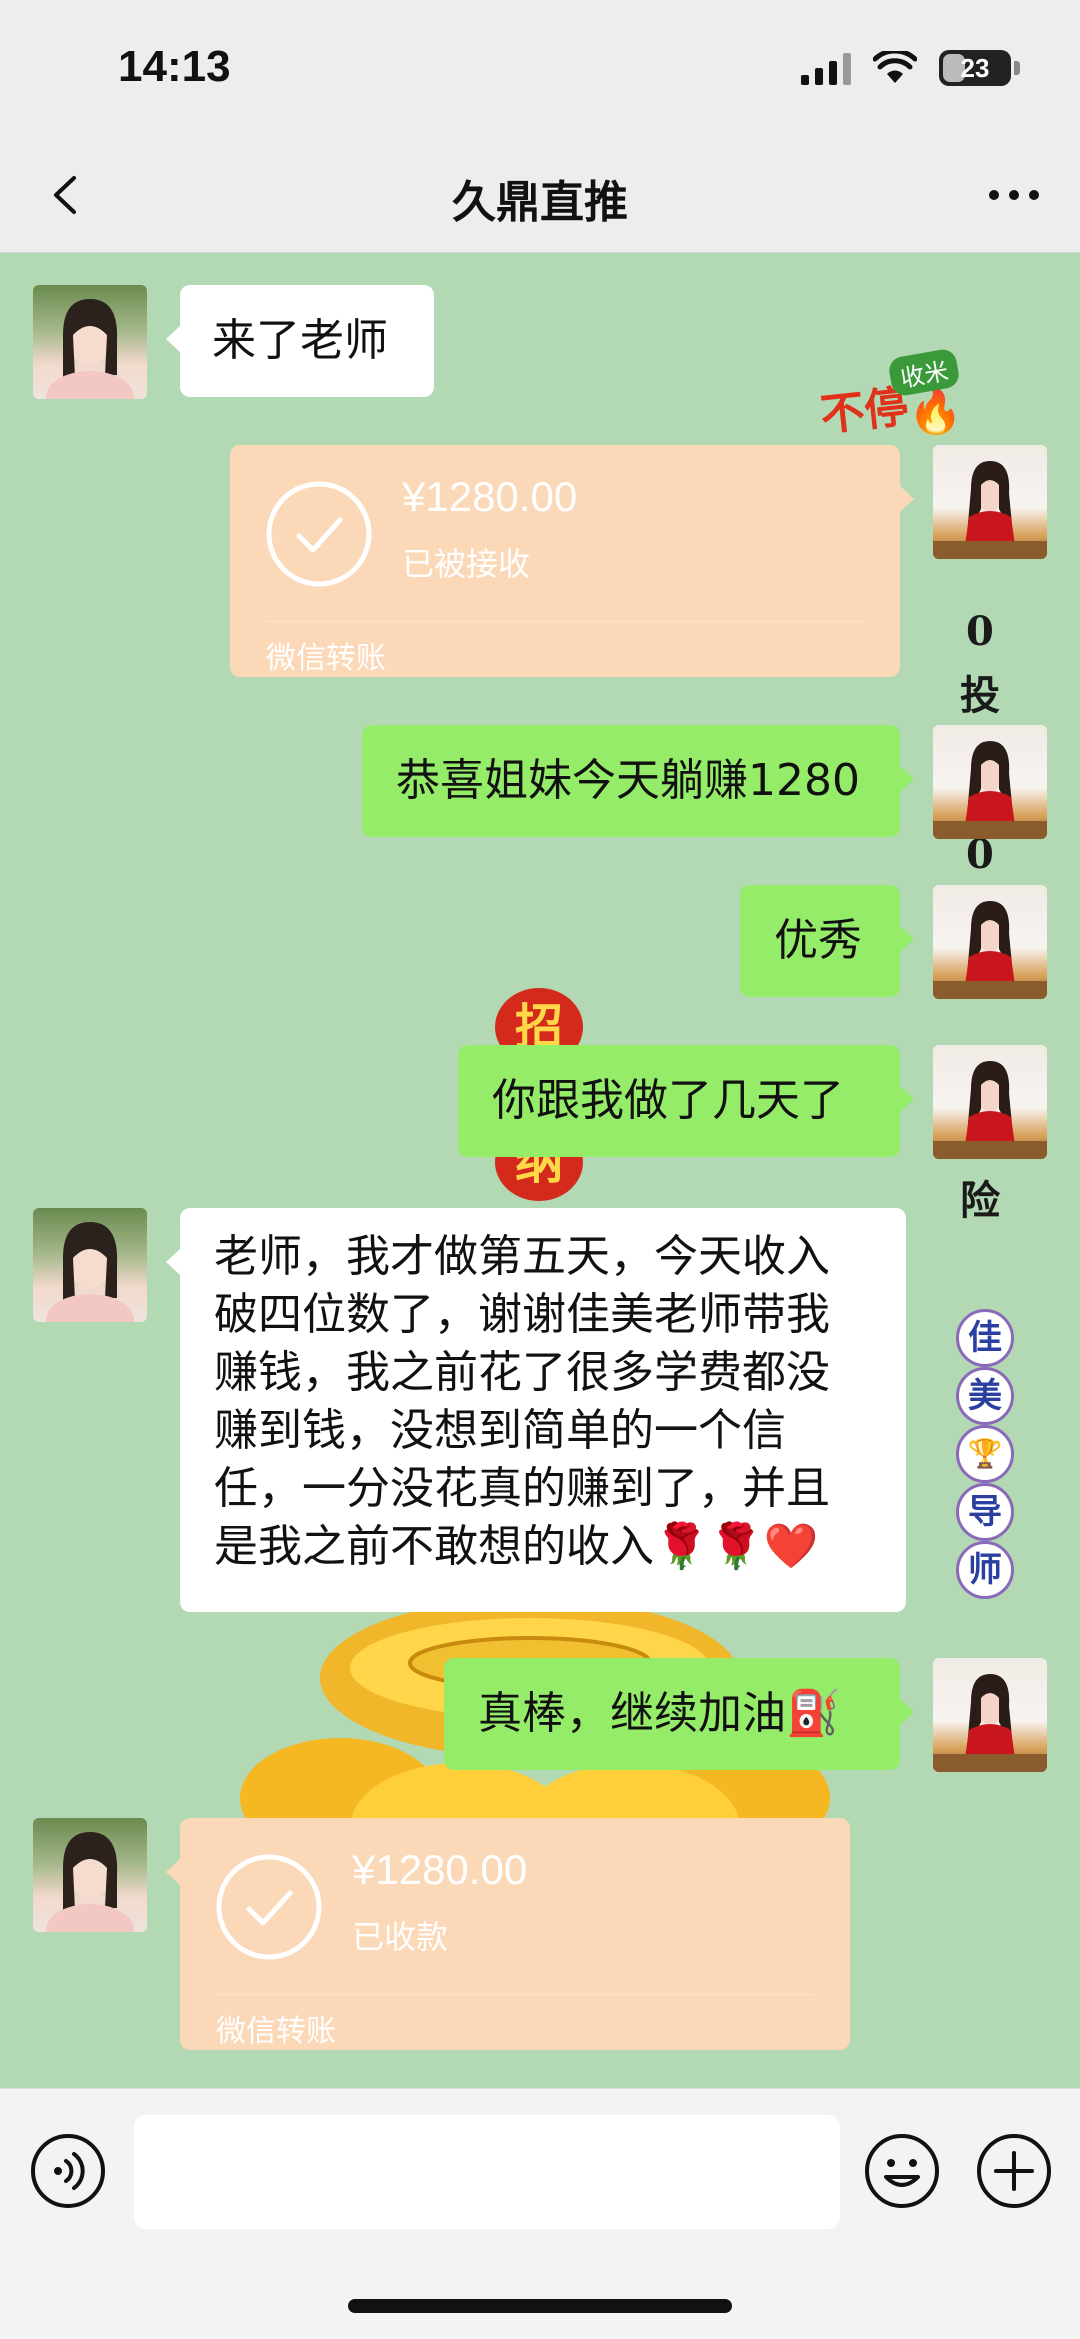 The image size is (1080, 2339). Describe the element at coordinates (540, 202) in the screenshot. I see `chat-title: 久鼎直推` at that location.